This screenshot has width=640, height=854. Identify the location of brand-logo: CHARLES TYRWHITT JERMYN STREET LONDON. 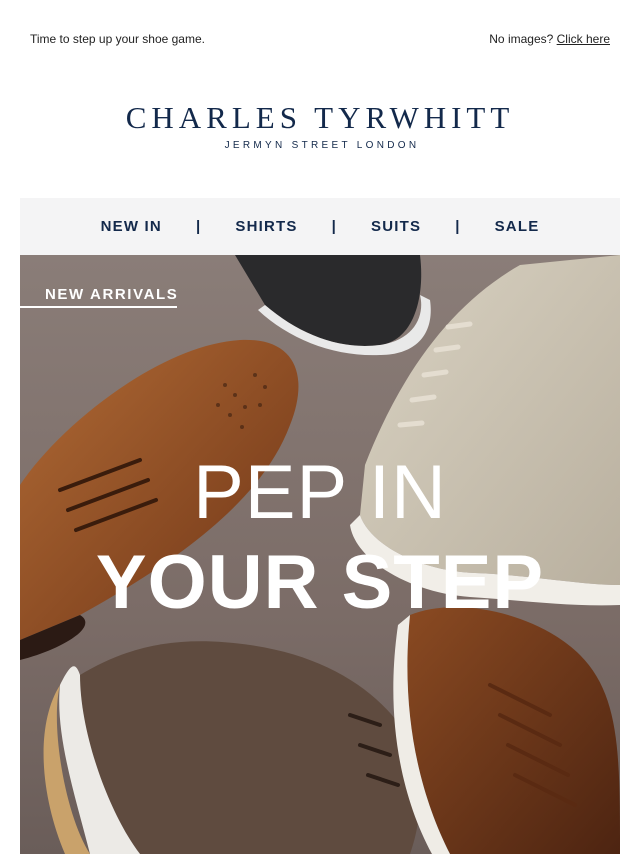
(320, 125).